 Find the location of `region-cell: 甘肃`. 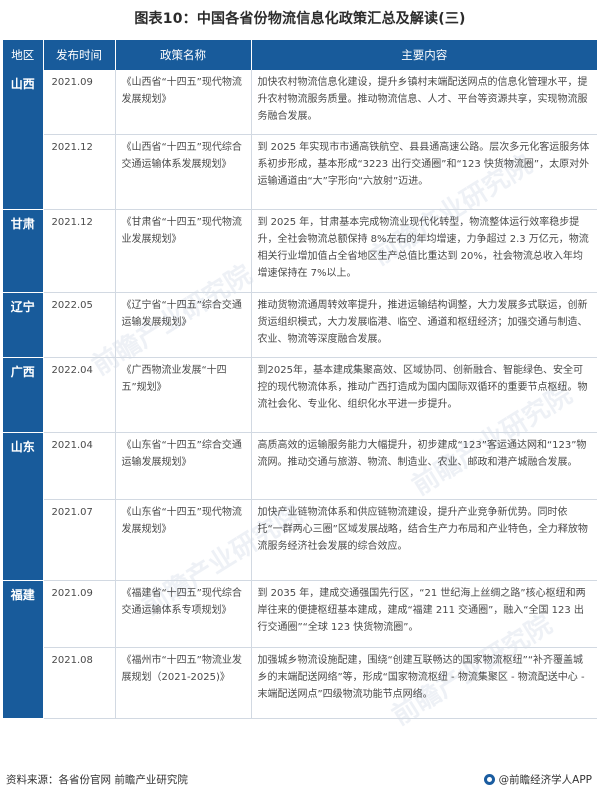

region-cell: 甘肃 is located at coordinates (23, 251).